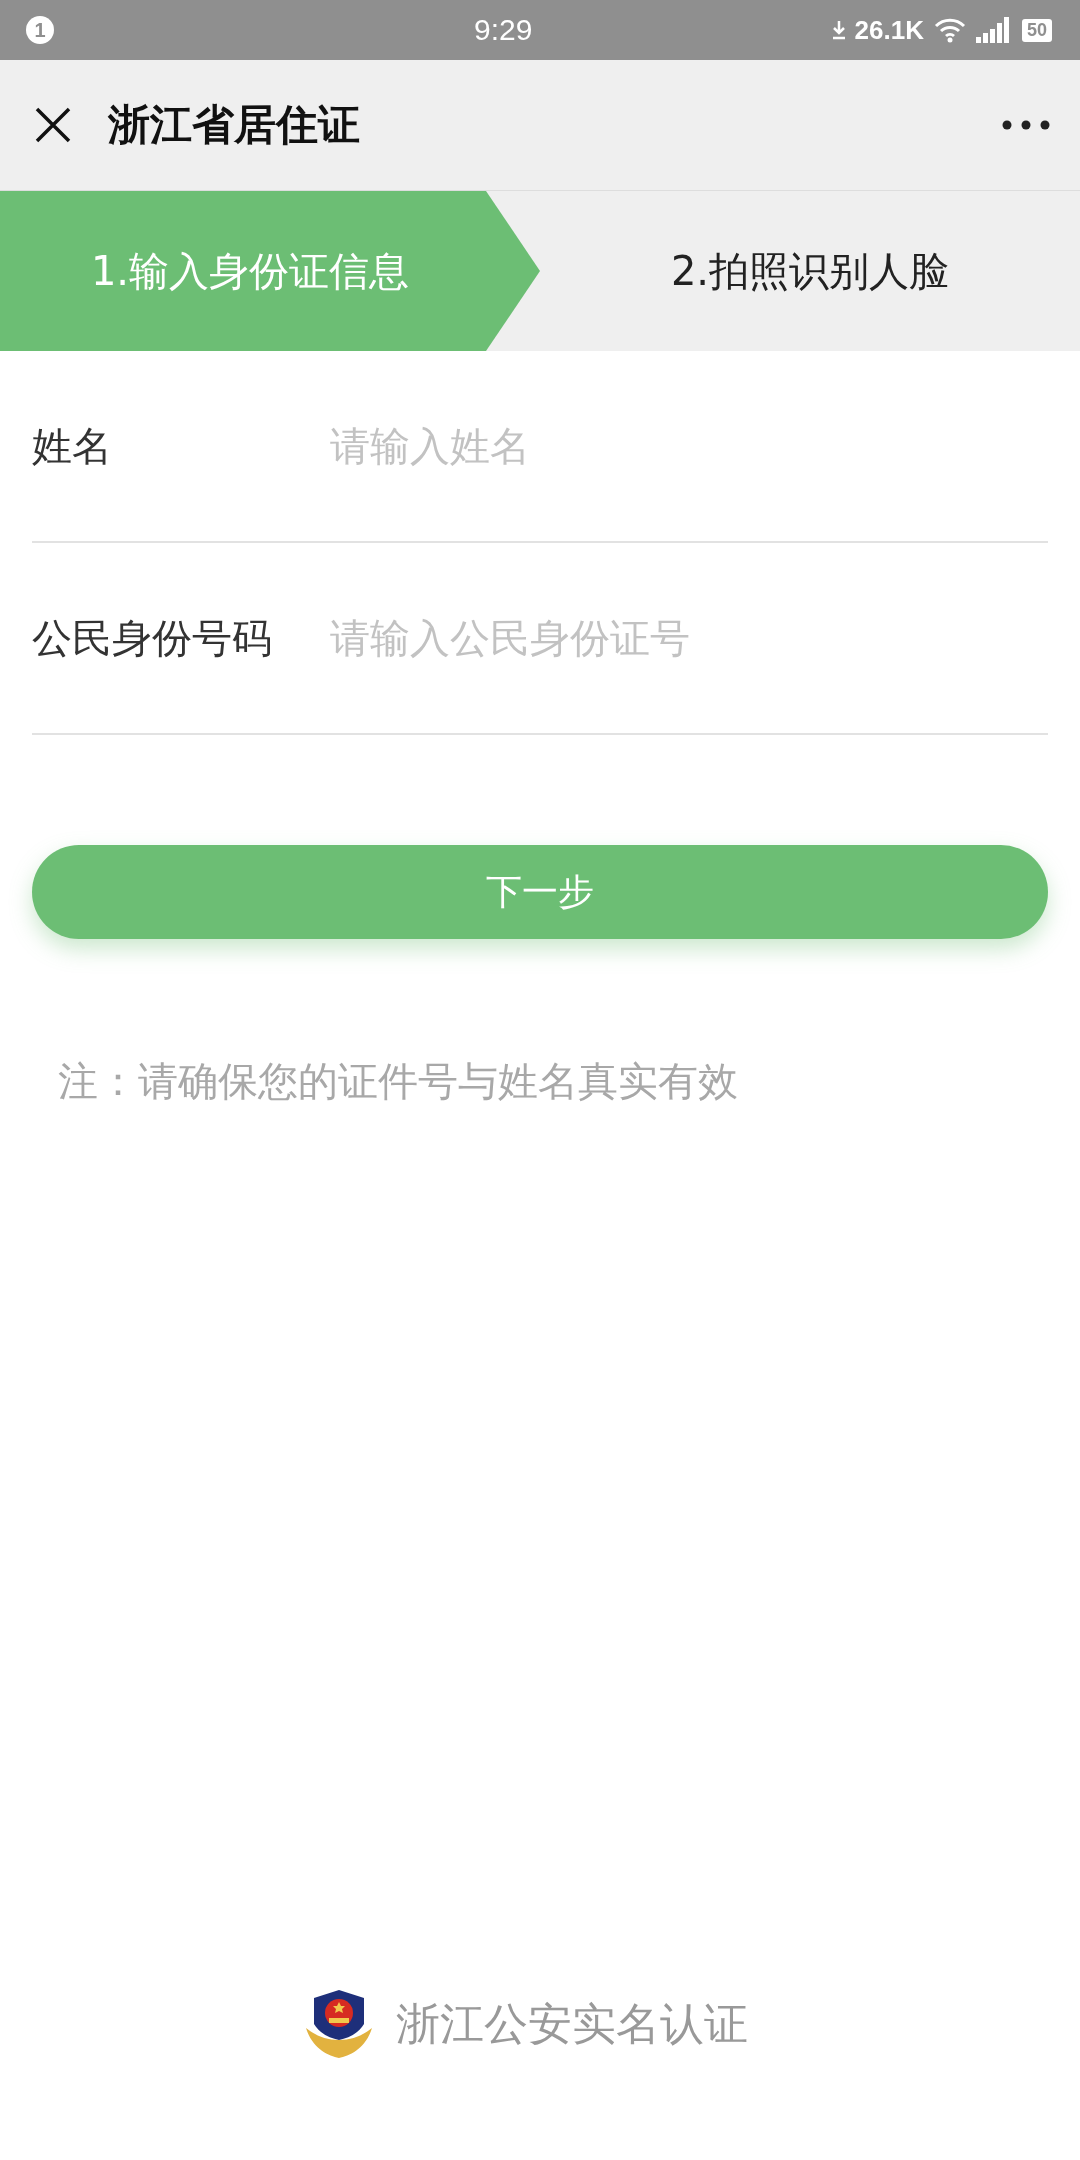 Image resolution: width=1080 pixels, height=2160 pixels. Describe the element at coordinates (152, 638) in the screenshot. I see `field-label: 公民身份号码` at that location.